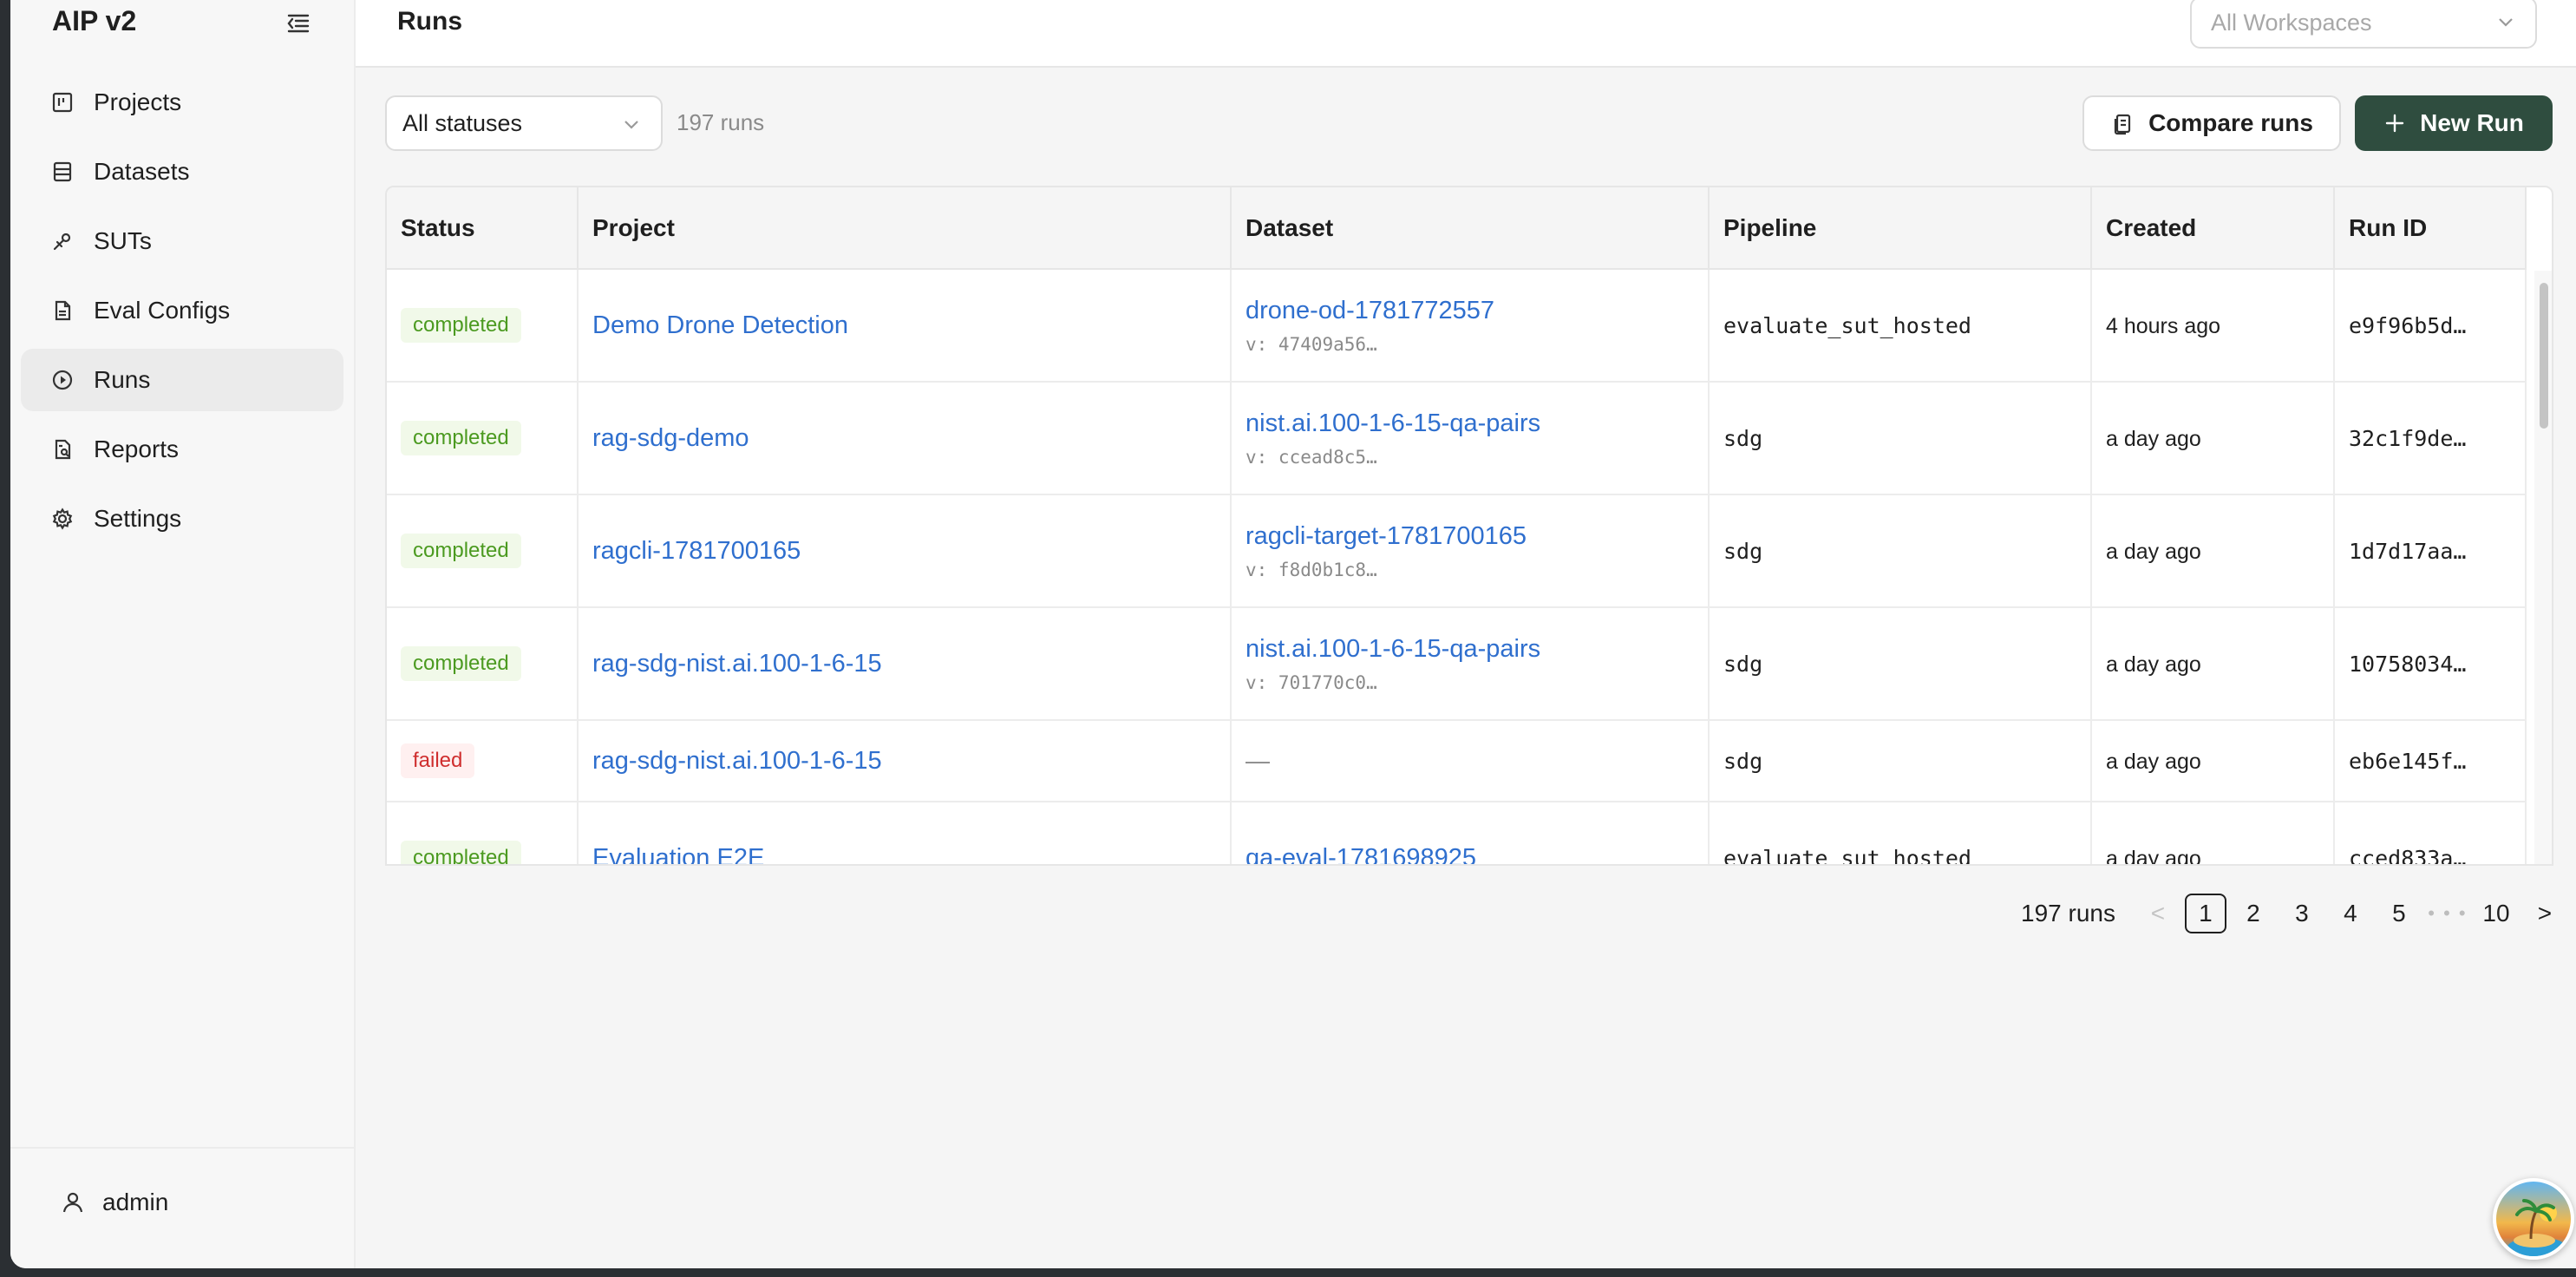 Image resolution: width=2576 pixels, height=1277 pixels. I want to click on column-header-dataset: Dataset, so click(1470, 228).